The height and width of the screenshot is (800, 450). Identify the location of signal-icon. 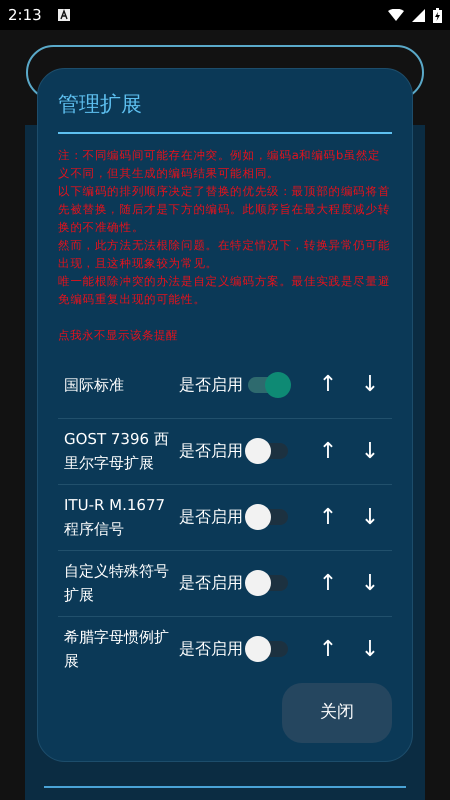
(418, 15).